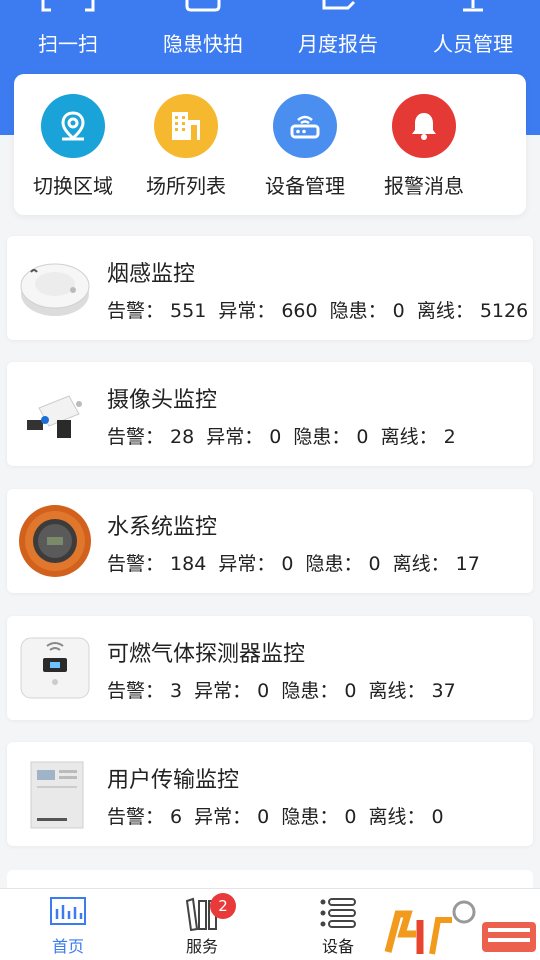  I want to click on venue-list-label: 场所列表, so click(186, 186).